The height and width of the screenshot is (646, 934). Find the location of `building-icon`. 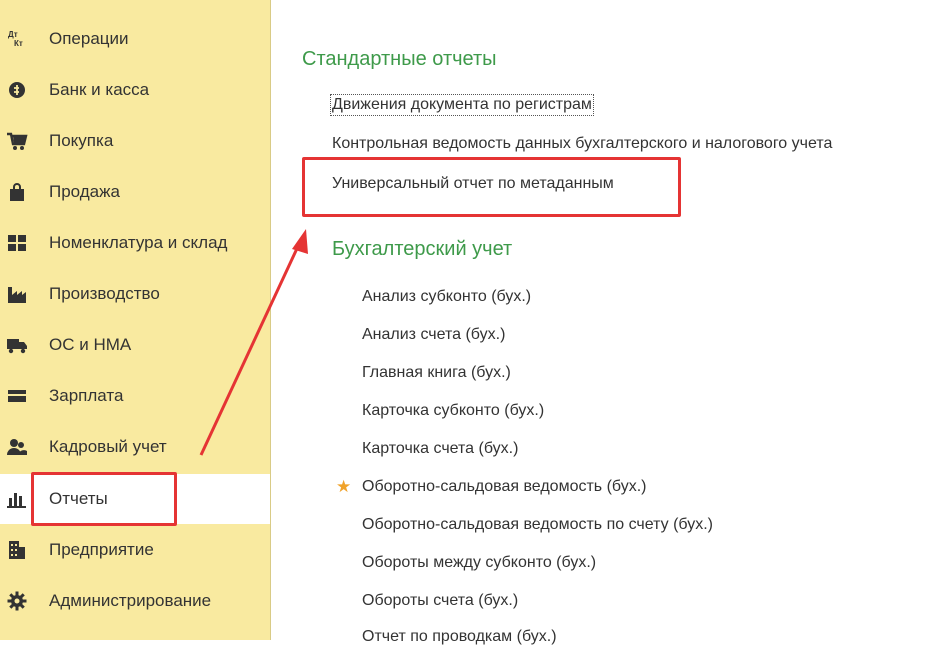

building-icon is located at coordinates (17, 550).